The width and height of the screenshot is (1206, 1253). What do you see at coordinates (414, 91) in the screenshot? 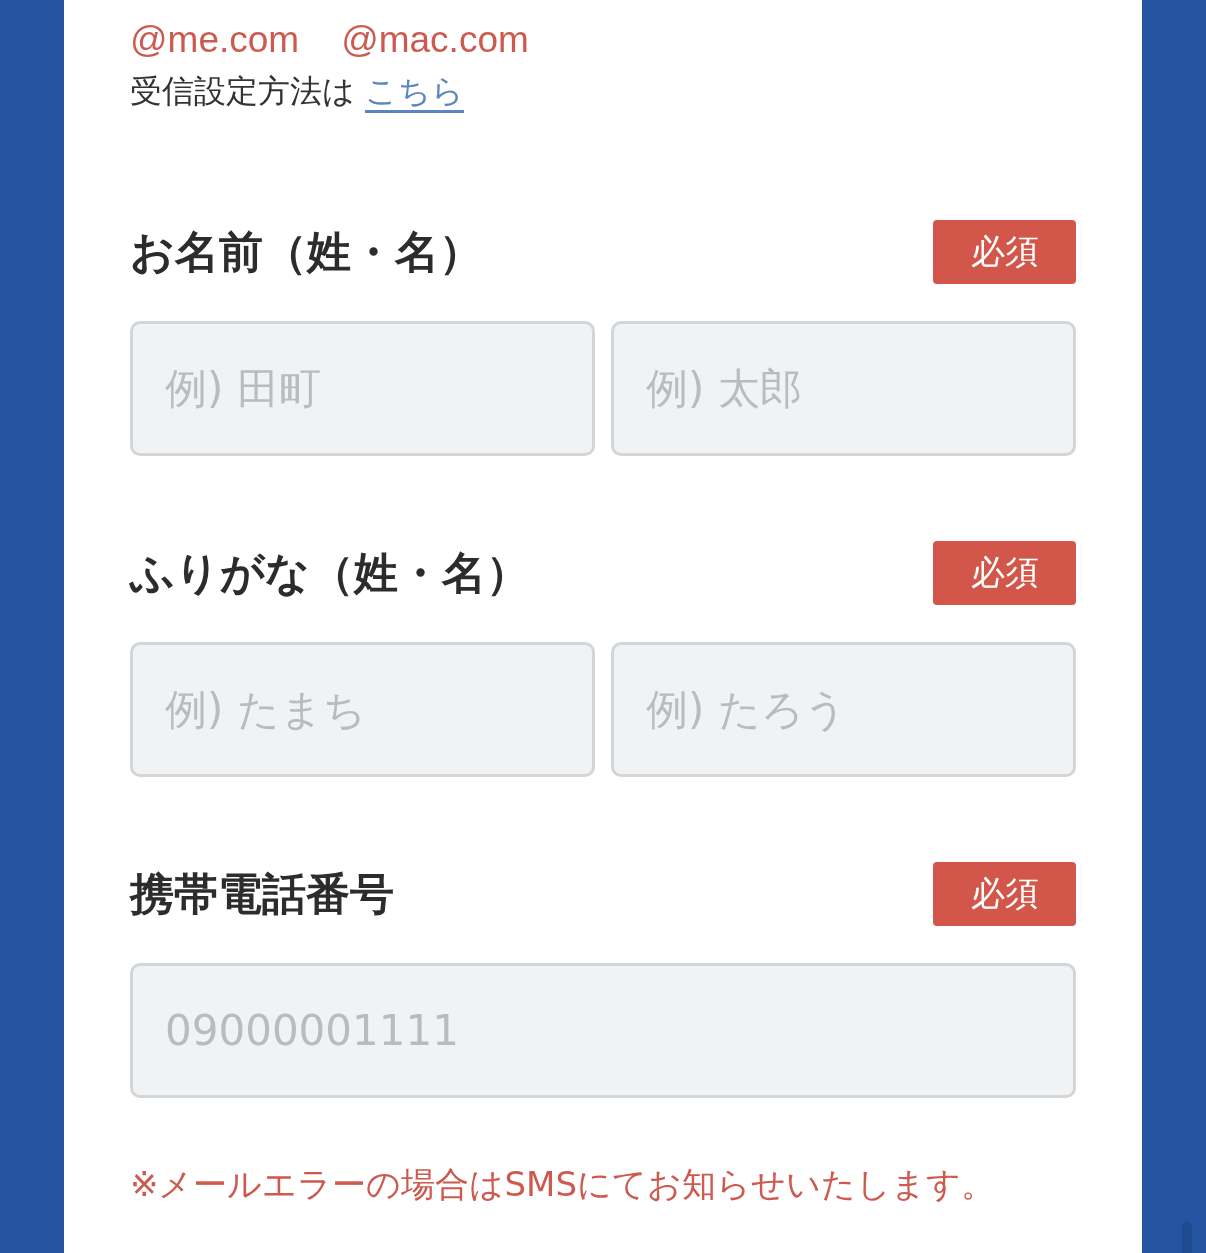
I see `receive-settings-link: こちら` at bounding box center [414, 91].